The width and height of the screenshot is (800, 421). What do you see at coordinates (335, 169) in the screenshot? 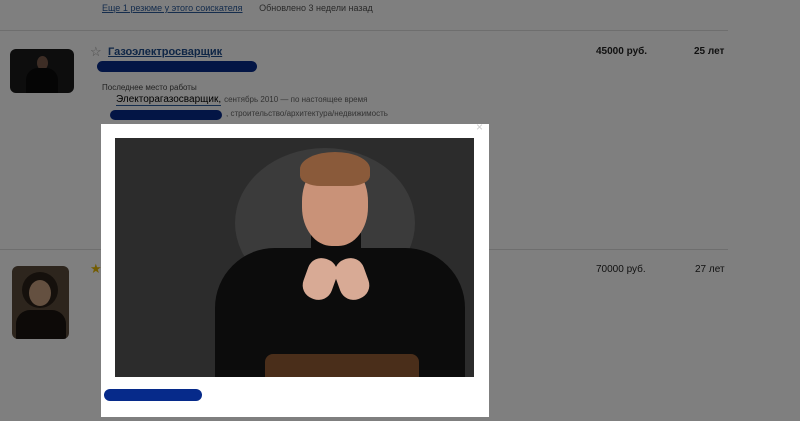
I see `photo-hair-shape` at bounding box center [335, 169].